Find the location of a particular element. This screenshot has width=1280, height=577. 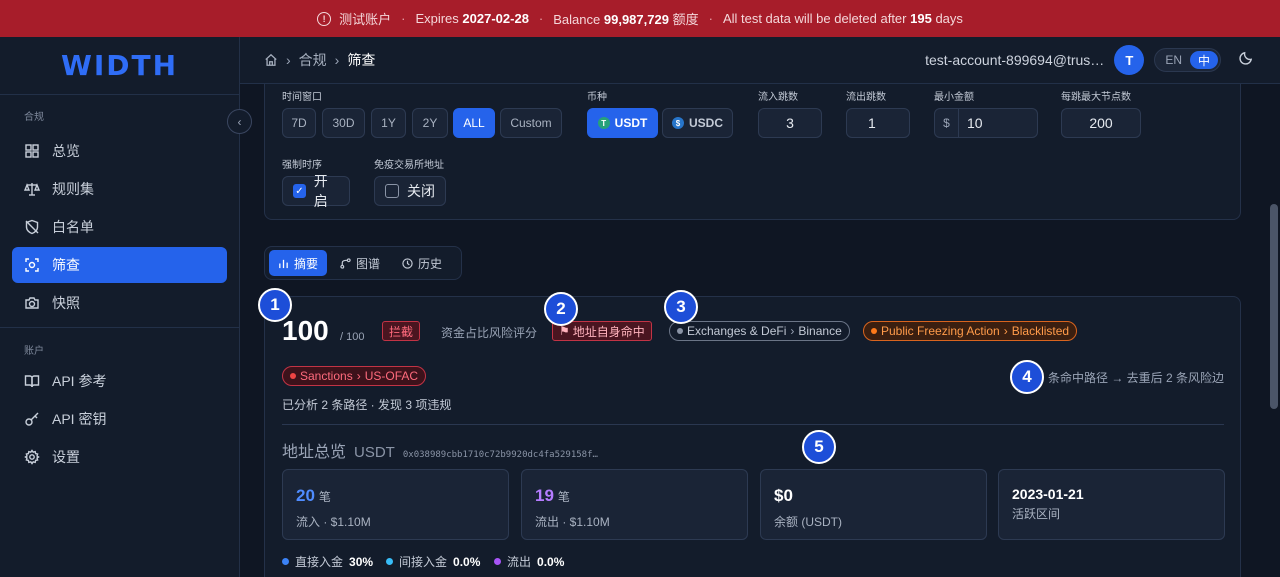

sidebar-item-label: 白名单 is located at coordinates (73, 227).